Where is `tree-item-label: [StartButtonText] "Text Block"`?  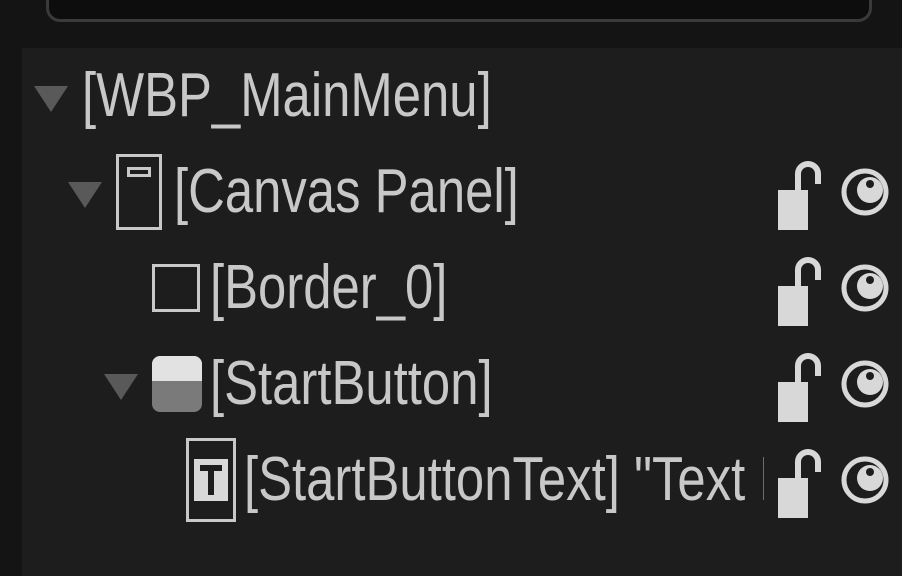 tree-item-label: [StartButtonText] "Text Block" is located at coordinates (504, 479).